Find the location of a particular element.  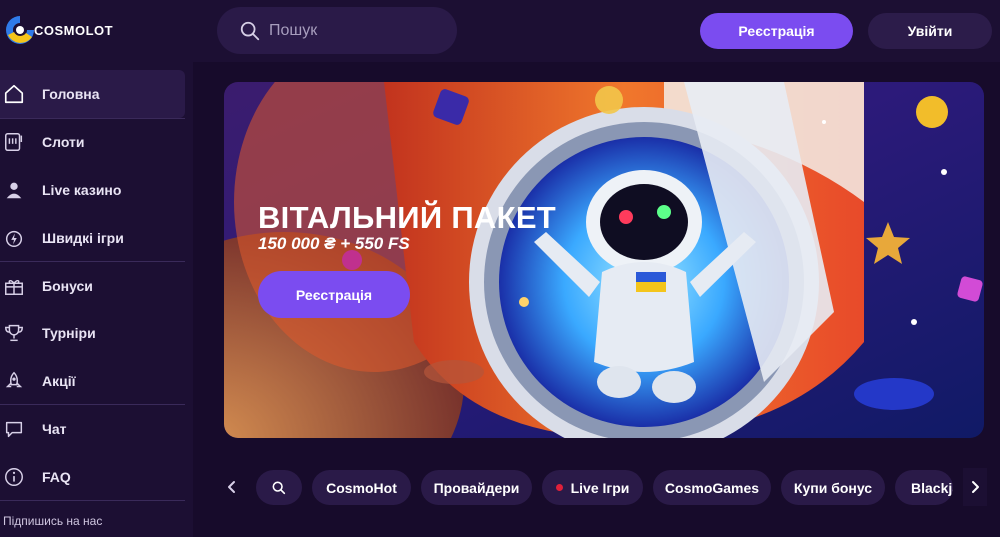

sidebar-item-slots: Слоти is located at coordinates (92, 142).